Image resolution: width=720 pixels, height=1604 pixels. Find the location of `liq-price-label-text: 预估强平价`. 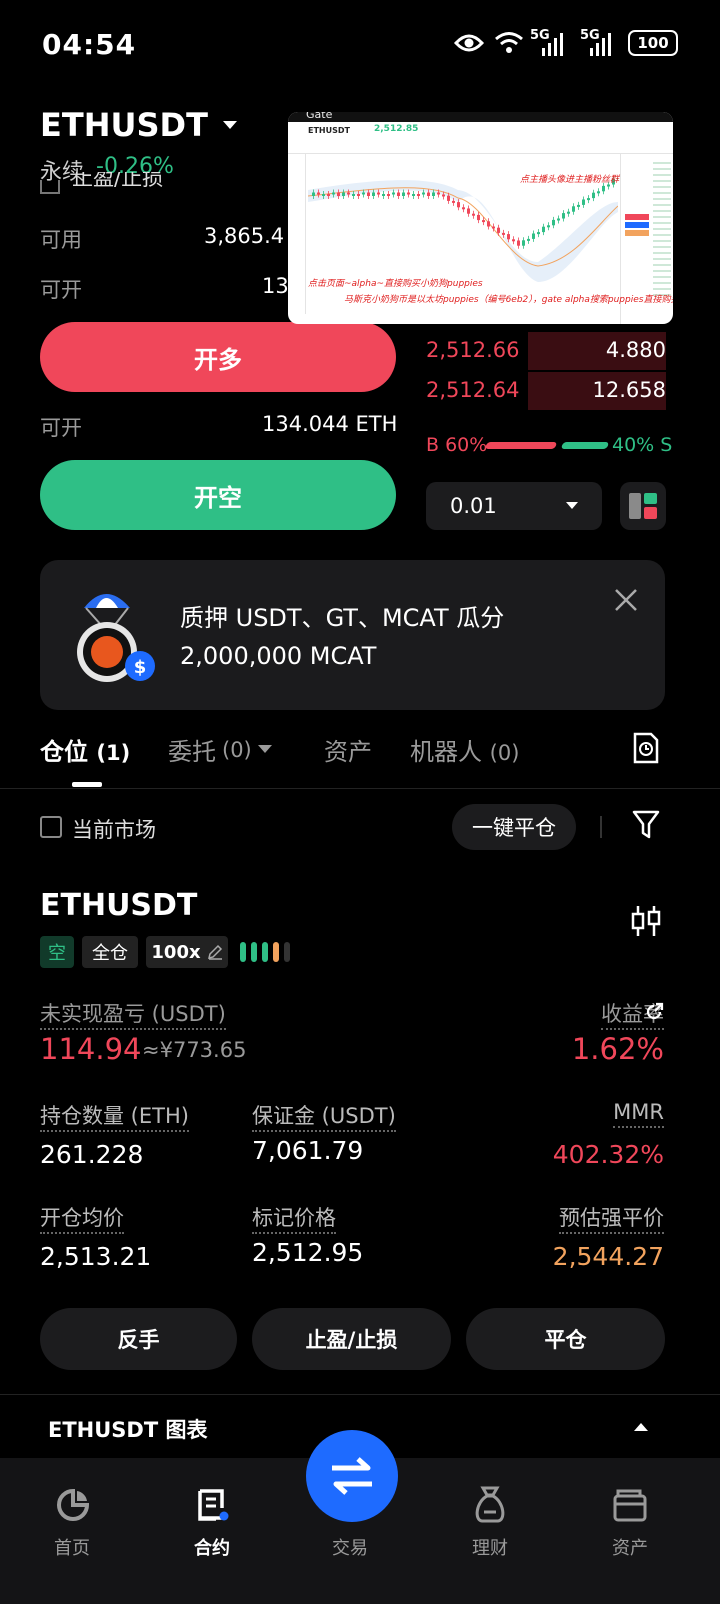

liq-price-label-text: 预估强平价 is located at coordinates (611, 1220).